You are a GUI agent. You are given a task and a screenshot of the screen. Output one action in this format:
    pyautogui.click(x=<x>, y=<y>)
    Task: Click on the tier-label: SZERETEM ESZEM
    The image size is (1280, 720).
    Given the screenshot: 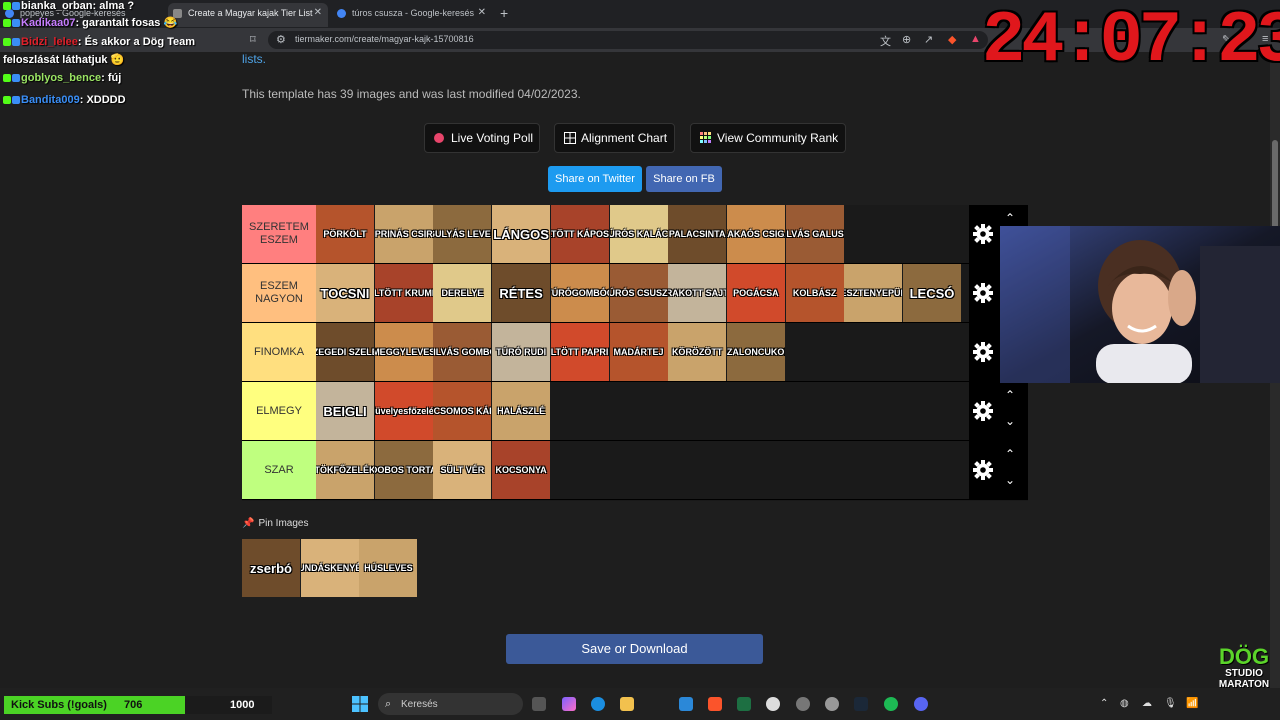 What is the action you would take?
    pyautogui.click(x=279, y=234)
    